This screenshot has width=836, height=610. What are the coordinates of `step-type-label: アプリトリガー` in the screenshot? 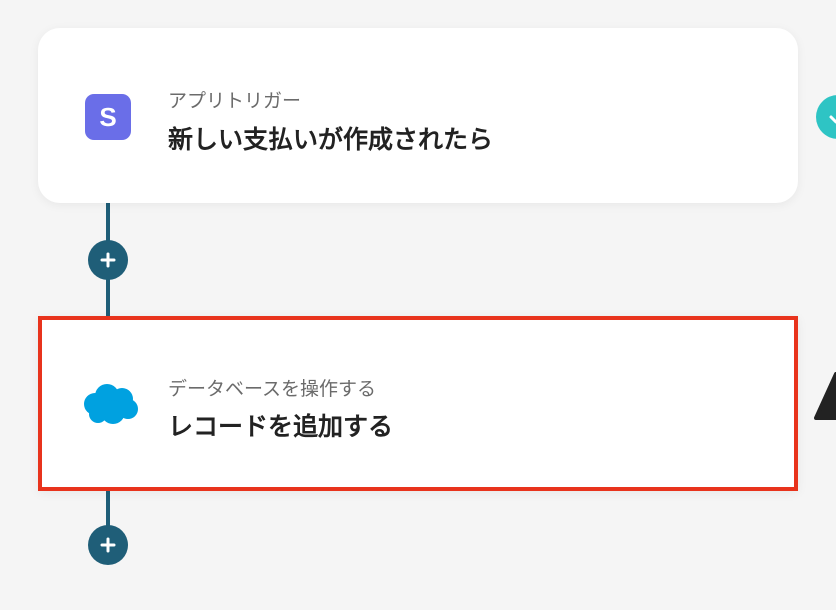 It's located at (235, 101).